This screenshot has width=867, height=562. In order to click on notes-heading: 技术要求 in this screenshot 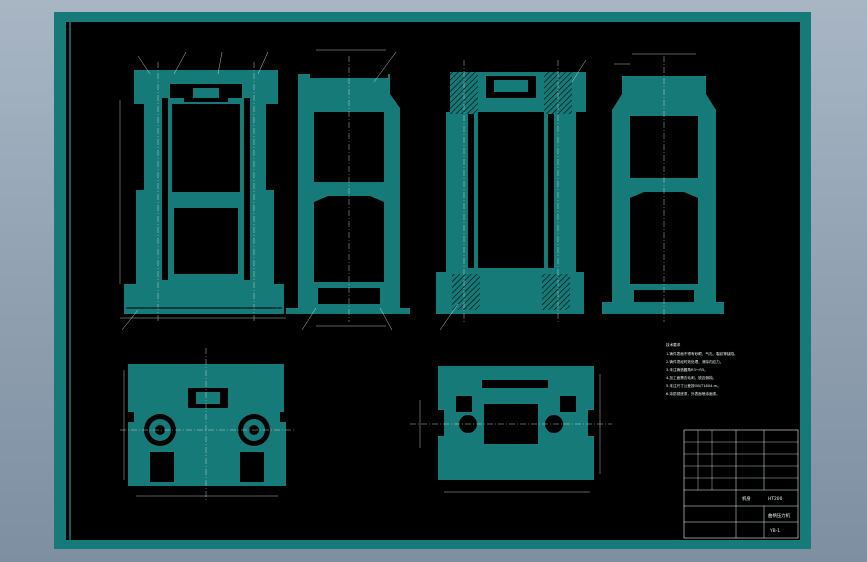, I will do `click(673, 344)`.